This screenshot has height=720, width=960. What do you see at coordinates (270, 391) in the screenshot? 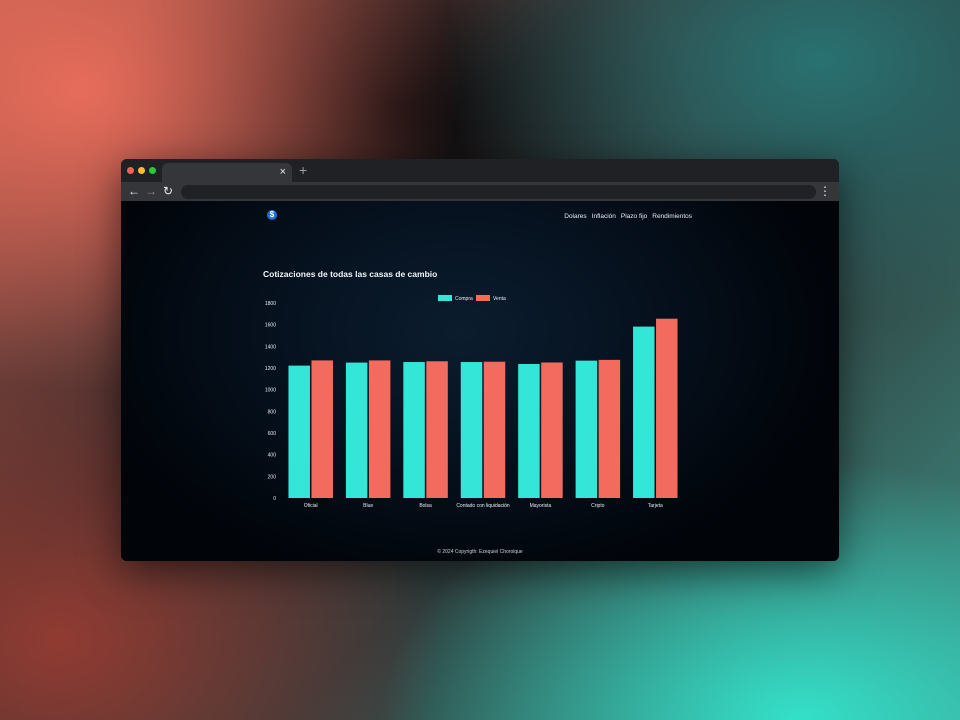
I see `y-tick-label: 1000` at bounding box center [270, 391].